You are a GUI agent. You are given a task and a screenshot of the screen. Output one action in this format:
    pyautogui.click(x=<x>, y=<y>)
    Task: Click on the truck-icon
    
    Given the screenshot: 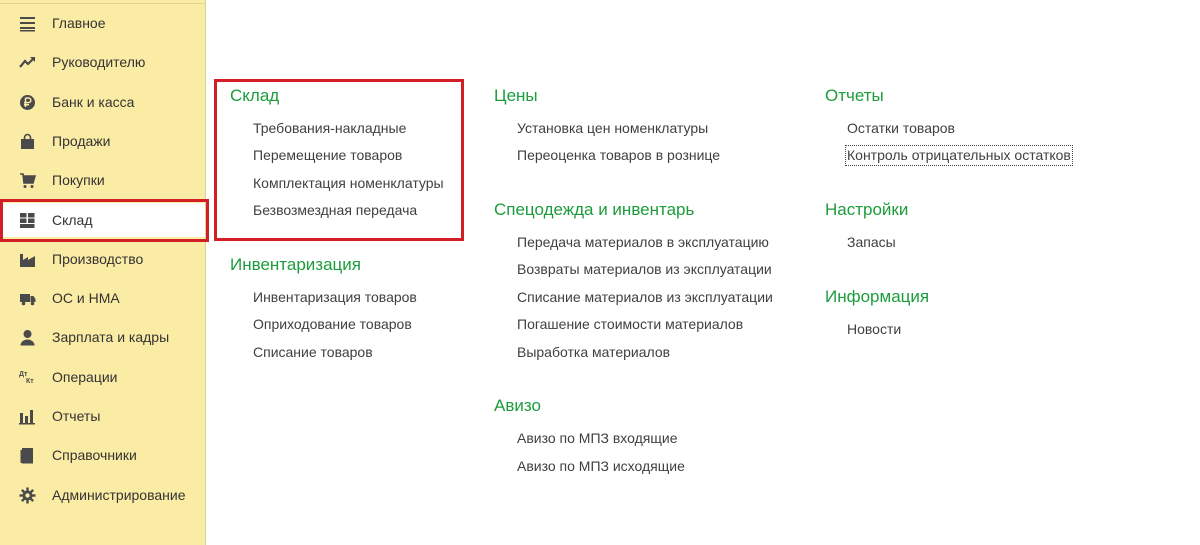 What is the action you would take?
    pyautogui.click(x=27, y=298)
    